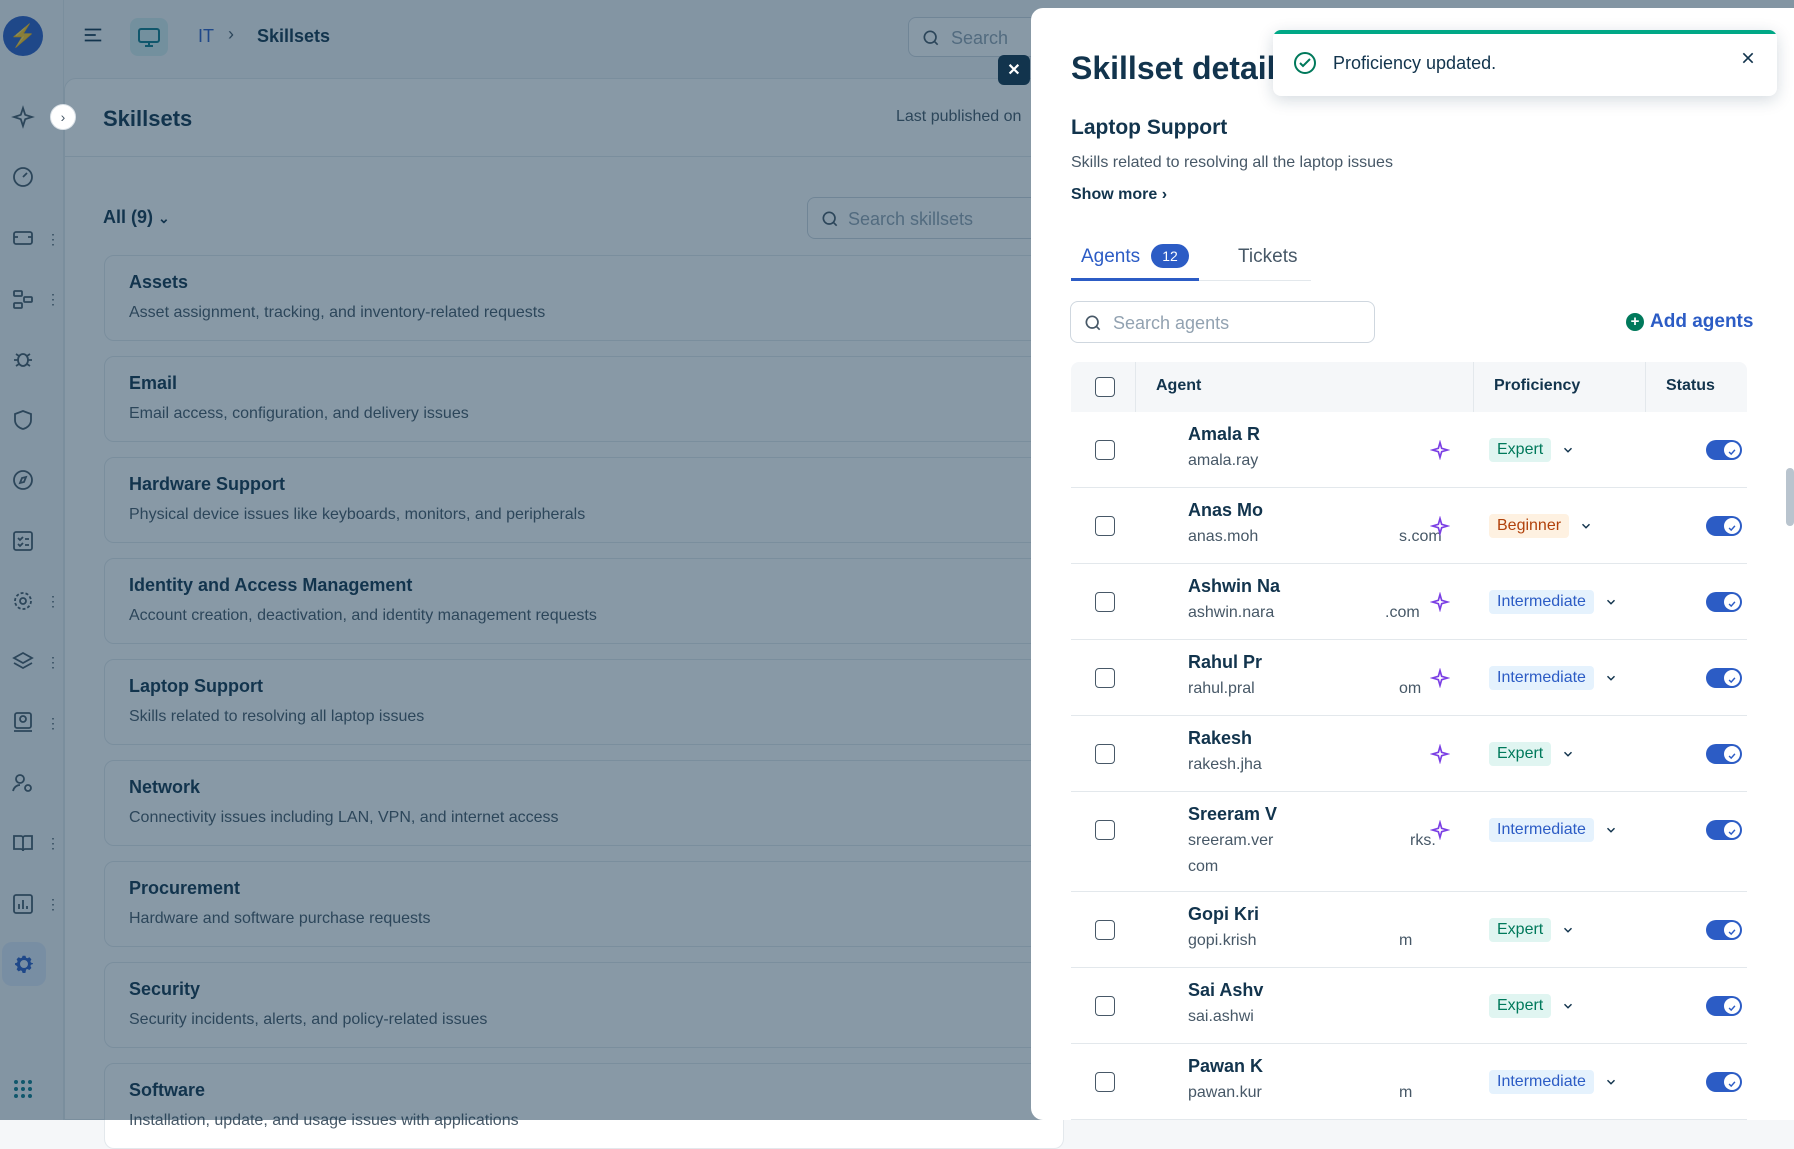  Describe the element at coordinates (1409, 930) in the screenshot. I see `agent-row: Gopi Kri gopi.krish m Expert` at that location.